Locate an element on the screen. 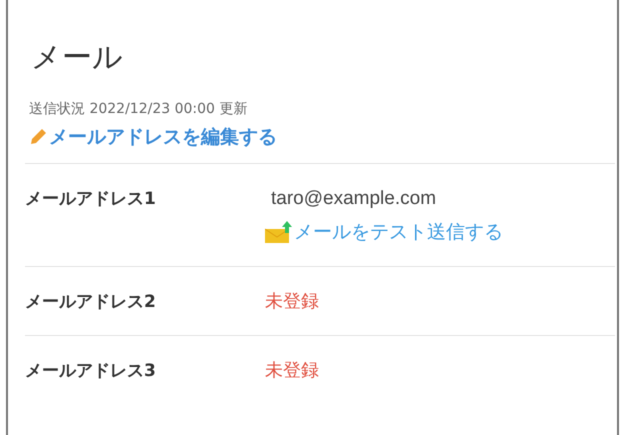  address-label: メールアドレス1 is located at coordinates (91, 199).